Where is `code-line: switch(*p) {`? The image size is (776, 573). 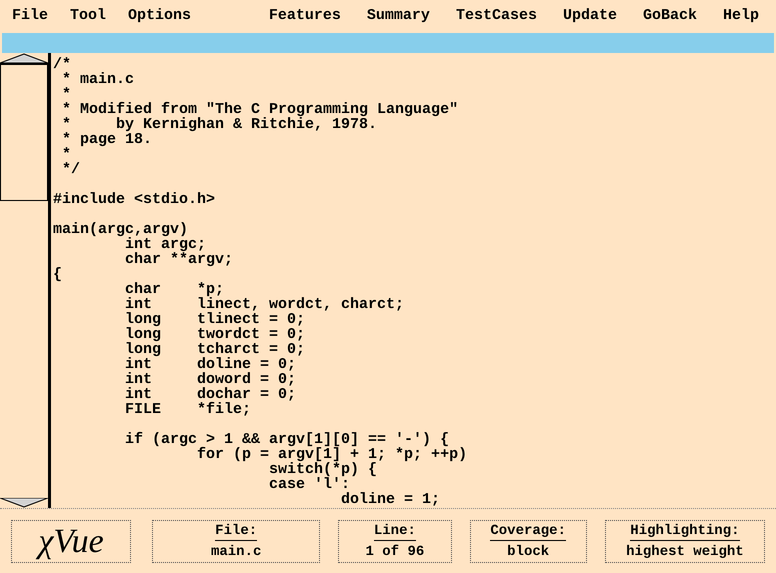 code-line: switch(*p) { is located at coordinates (323, 469).